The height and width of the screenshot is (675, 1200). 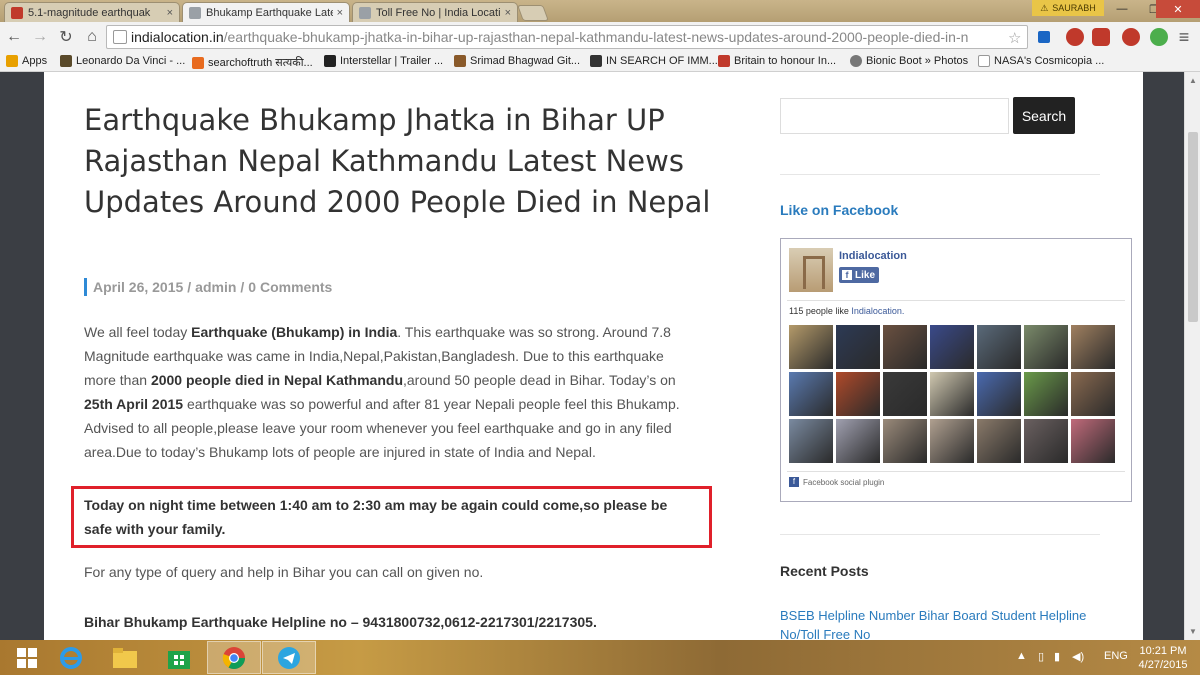 I want to click on chrome-taskbar-button, so click(x=234, y=657).